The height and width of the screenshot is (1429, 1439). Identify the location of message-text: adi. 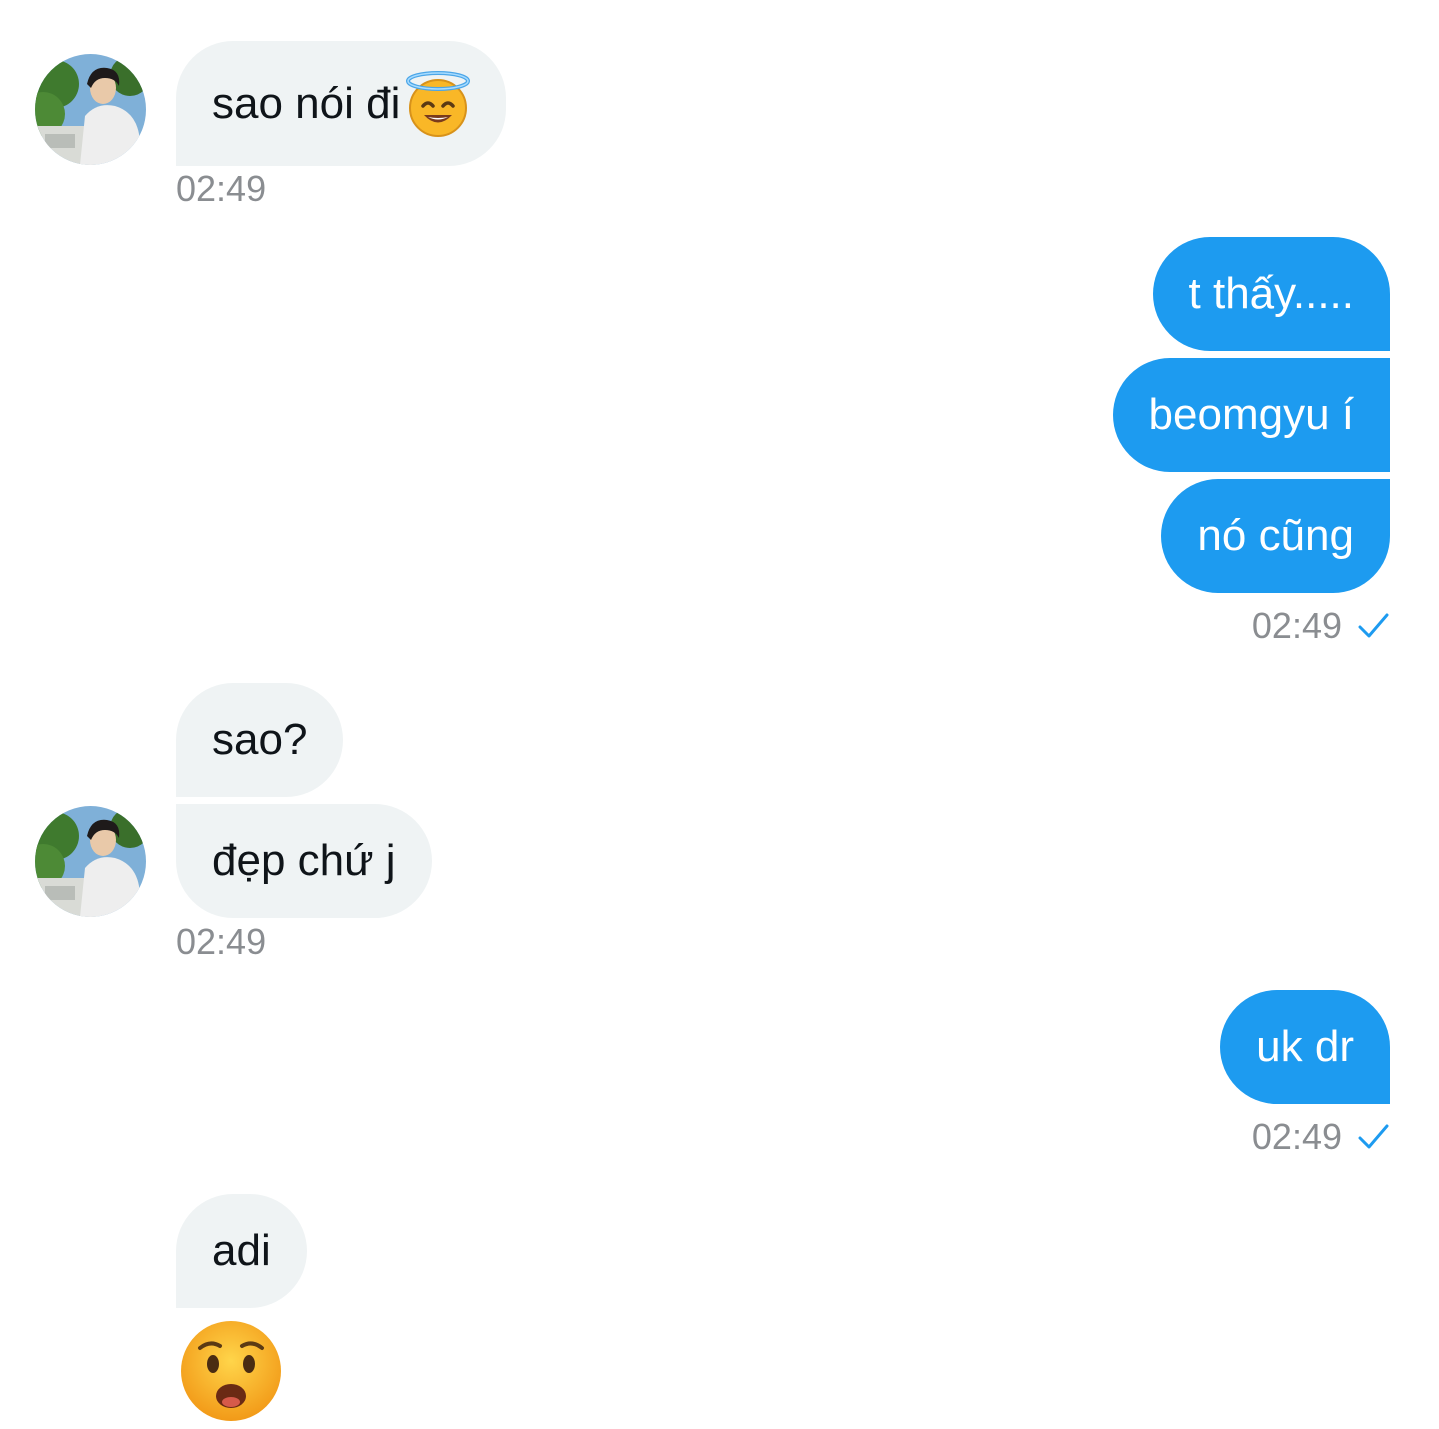
(241, 1250).